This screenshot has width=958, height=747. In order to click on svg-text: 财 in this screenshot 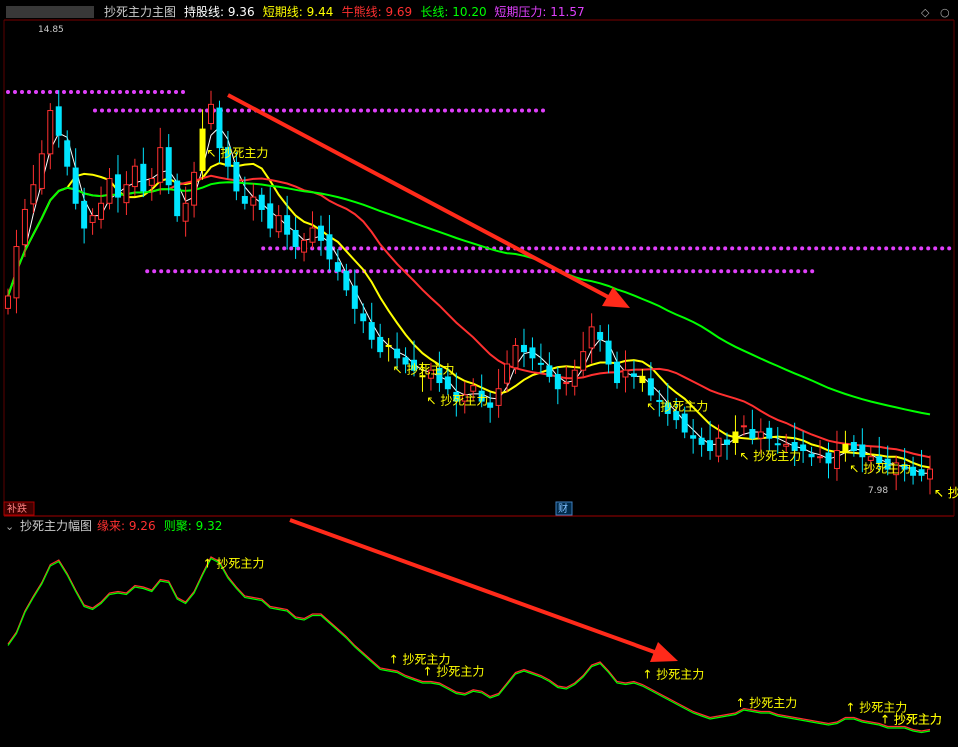, I will do `click(563, 508)`.